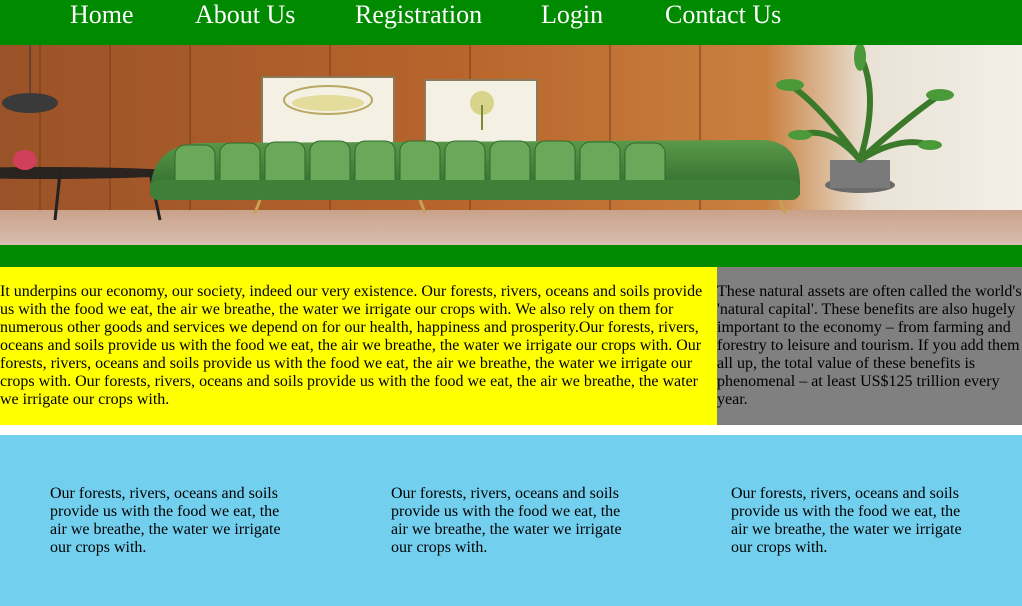 Image resolution: width=1022 pixels, height=606 pixels. I want to click on nav-link-registration: Registration, so click(418, 15).